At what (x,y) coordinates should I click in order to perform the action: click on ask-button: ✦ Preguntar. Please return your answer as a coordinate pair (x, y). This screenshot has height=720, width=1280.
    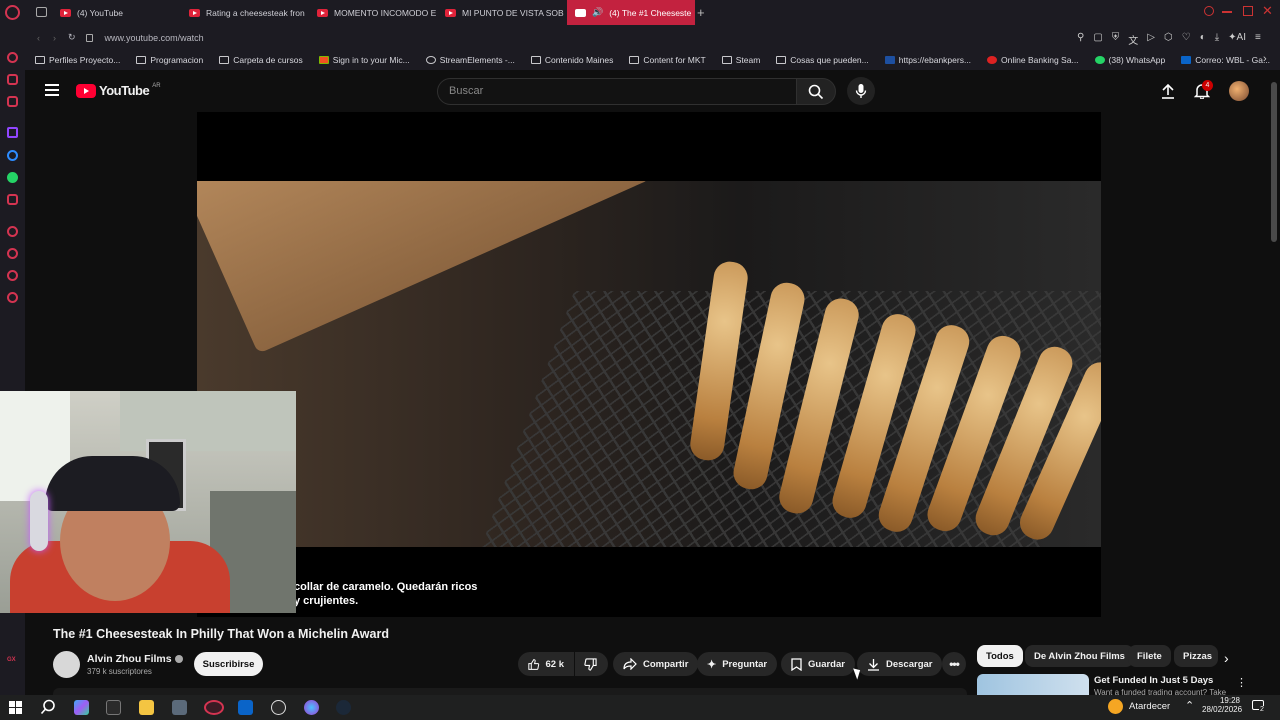
    Looking at the image, I should click on (737, 664).